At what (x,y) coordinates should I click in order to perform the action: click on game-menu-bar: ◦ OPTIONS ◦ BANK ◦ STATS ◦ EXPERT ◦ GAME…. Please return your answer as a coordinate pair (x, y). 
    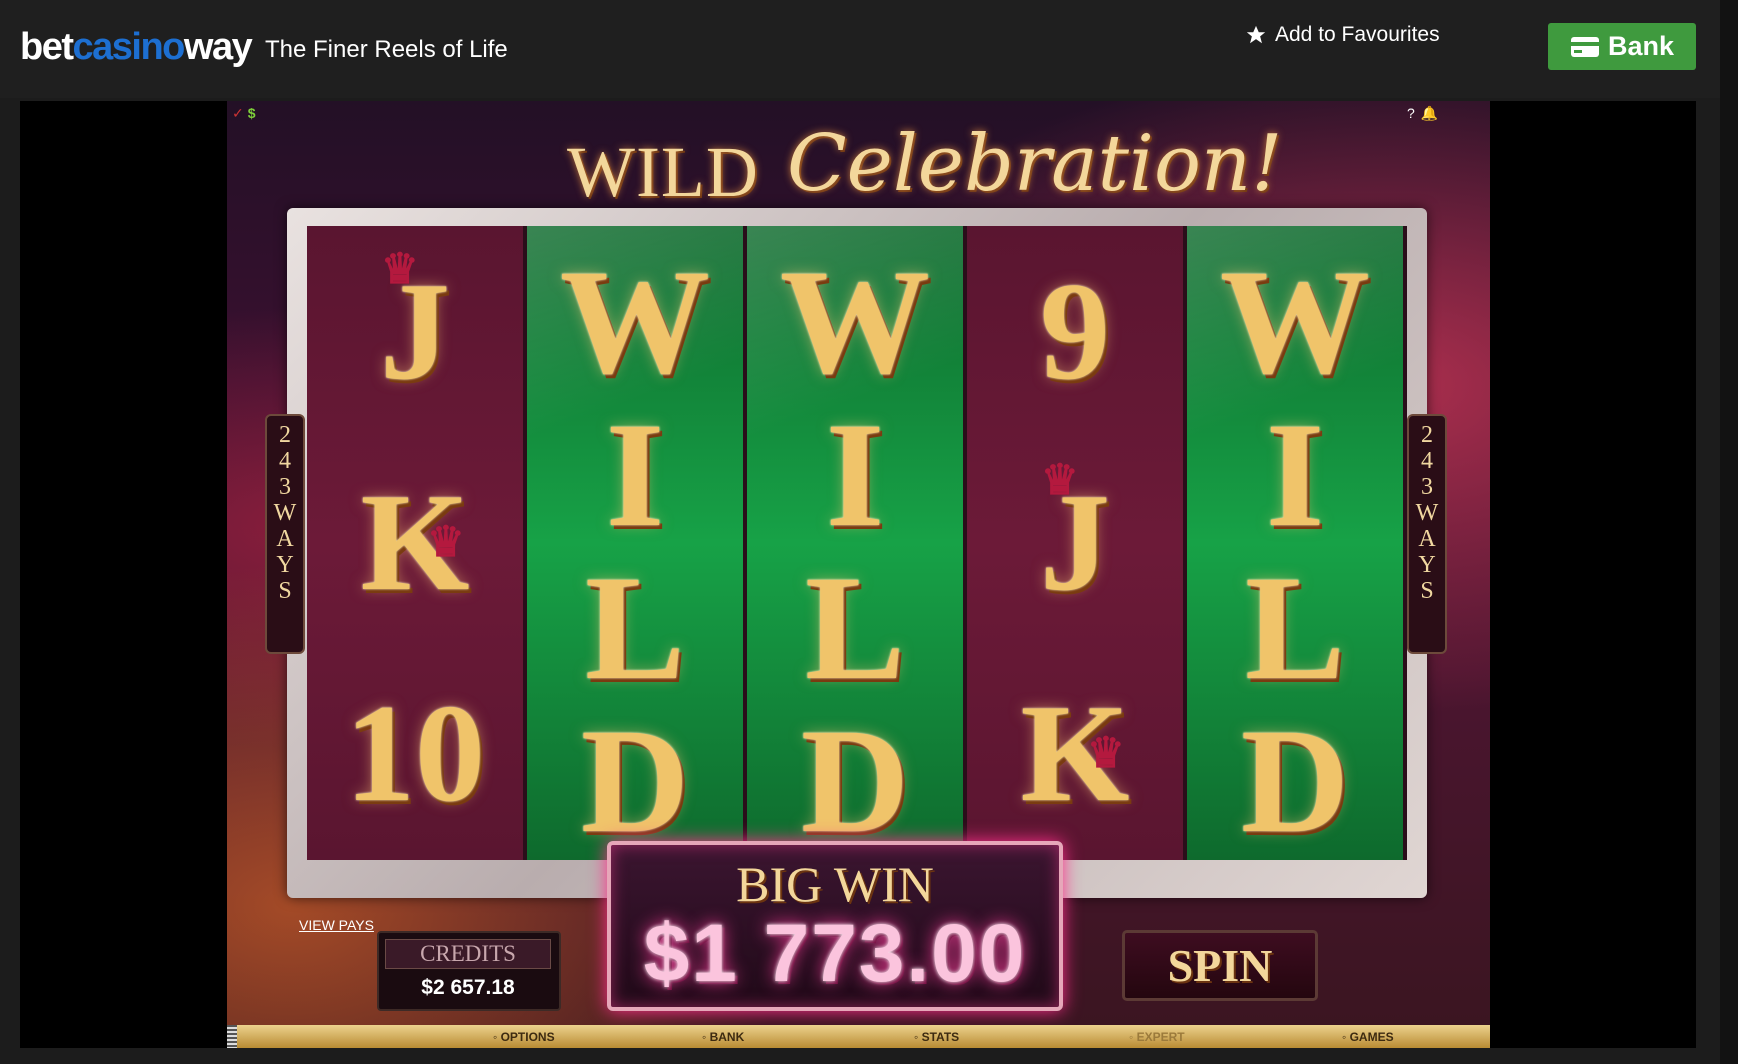
    Looking at the image, I should click on (858, 1036).